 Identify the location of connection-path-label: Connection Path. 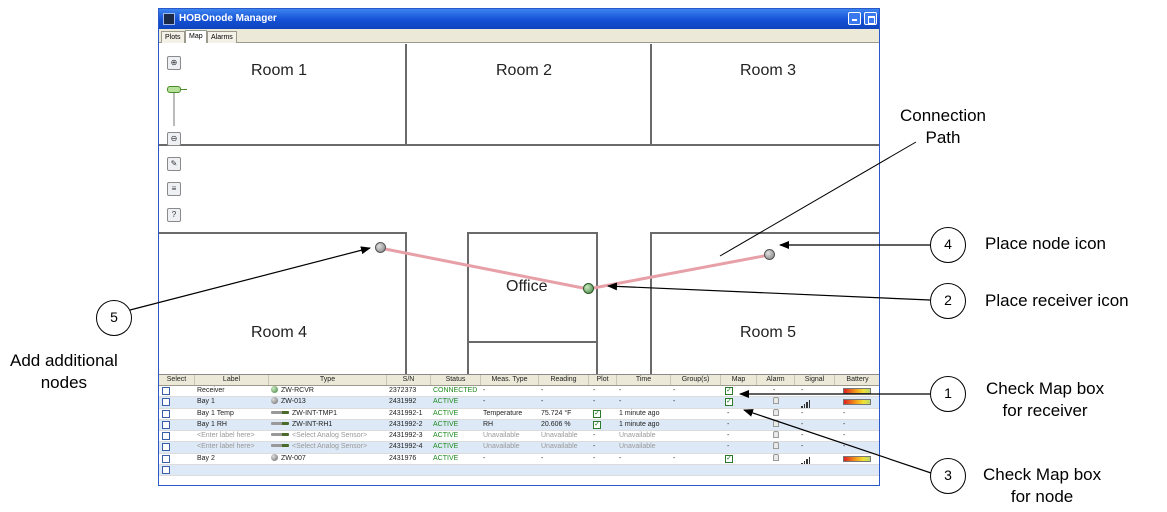
(943, 126).